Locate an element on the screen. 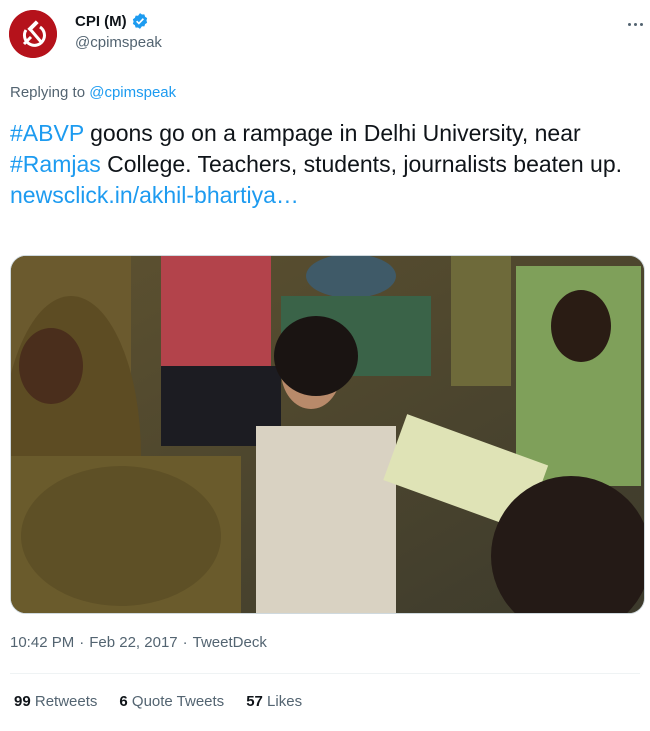 This screenshot has height=731, width=650. likes-stat: 57 Likes is located at coordinates (274, 701).